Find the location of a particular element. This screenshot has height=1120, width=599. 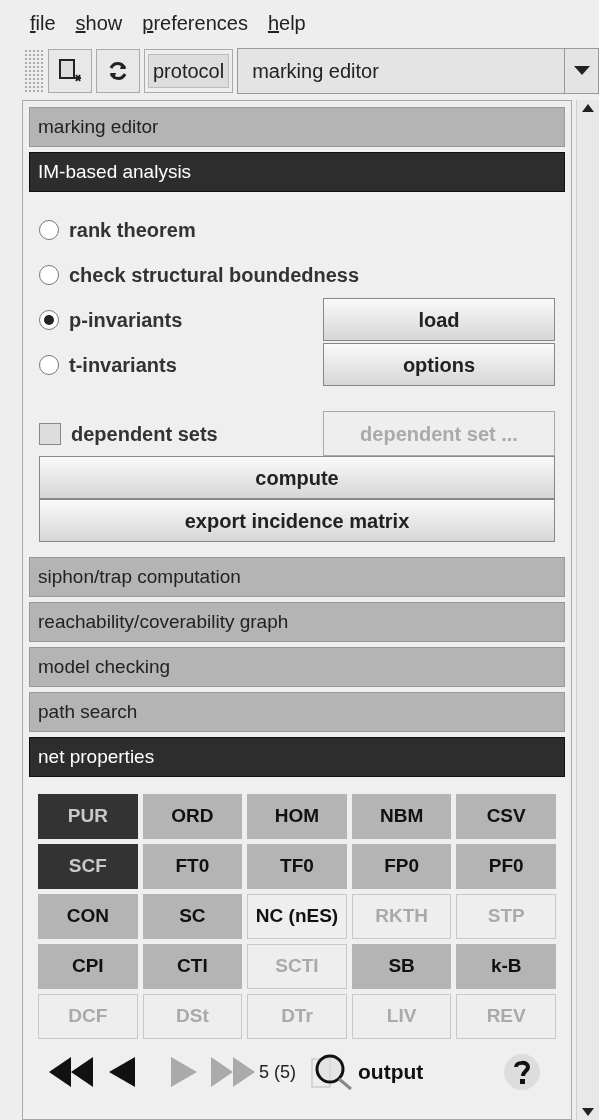

property-toggle: CON is located at coordinates (88, 916).